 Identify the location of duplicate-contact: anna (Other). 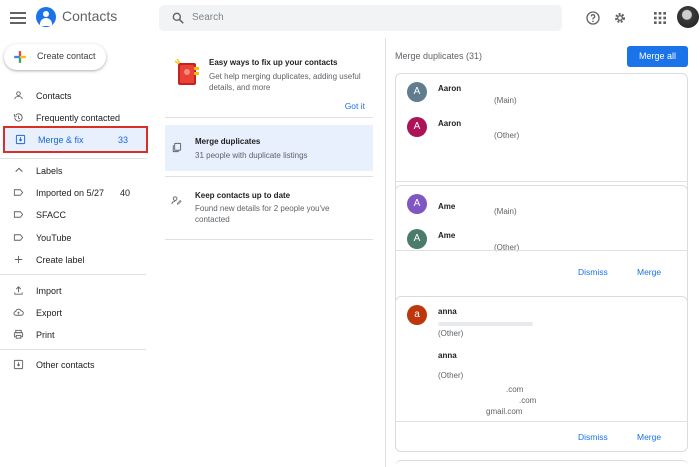
(542, 365).